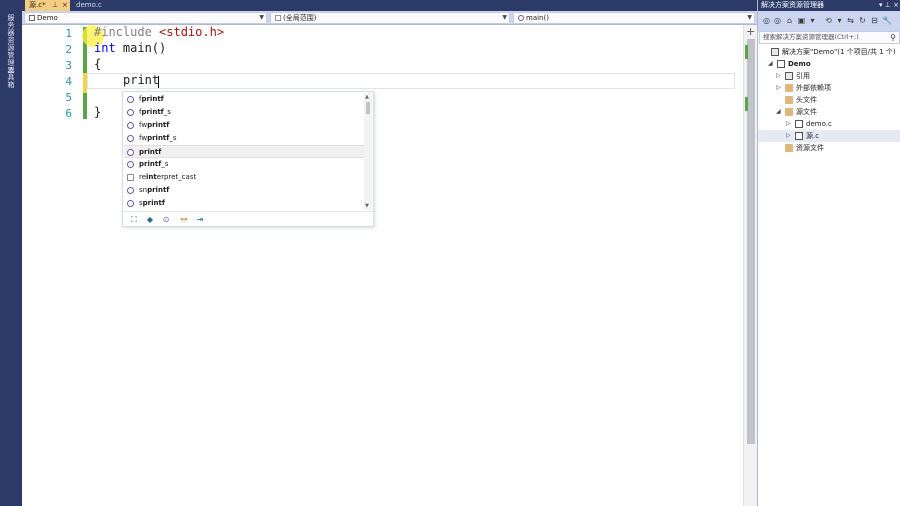 Image resolution: width=900 pixels, height=506 pixels. Describe the element at coordinates (85, 106) in the screenshot. I see `saved-change-marker` at that location.